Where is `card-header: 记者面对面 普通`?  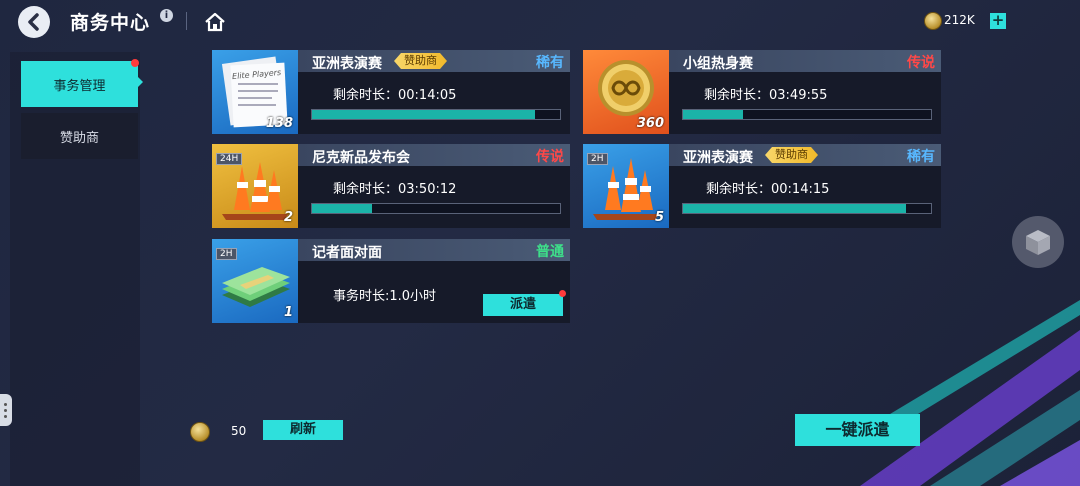 card-header: 记者面对面 普通 is located at coordinates (434, 250).